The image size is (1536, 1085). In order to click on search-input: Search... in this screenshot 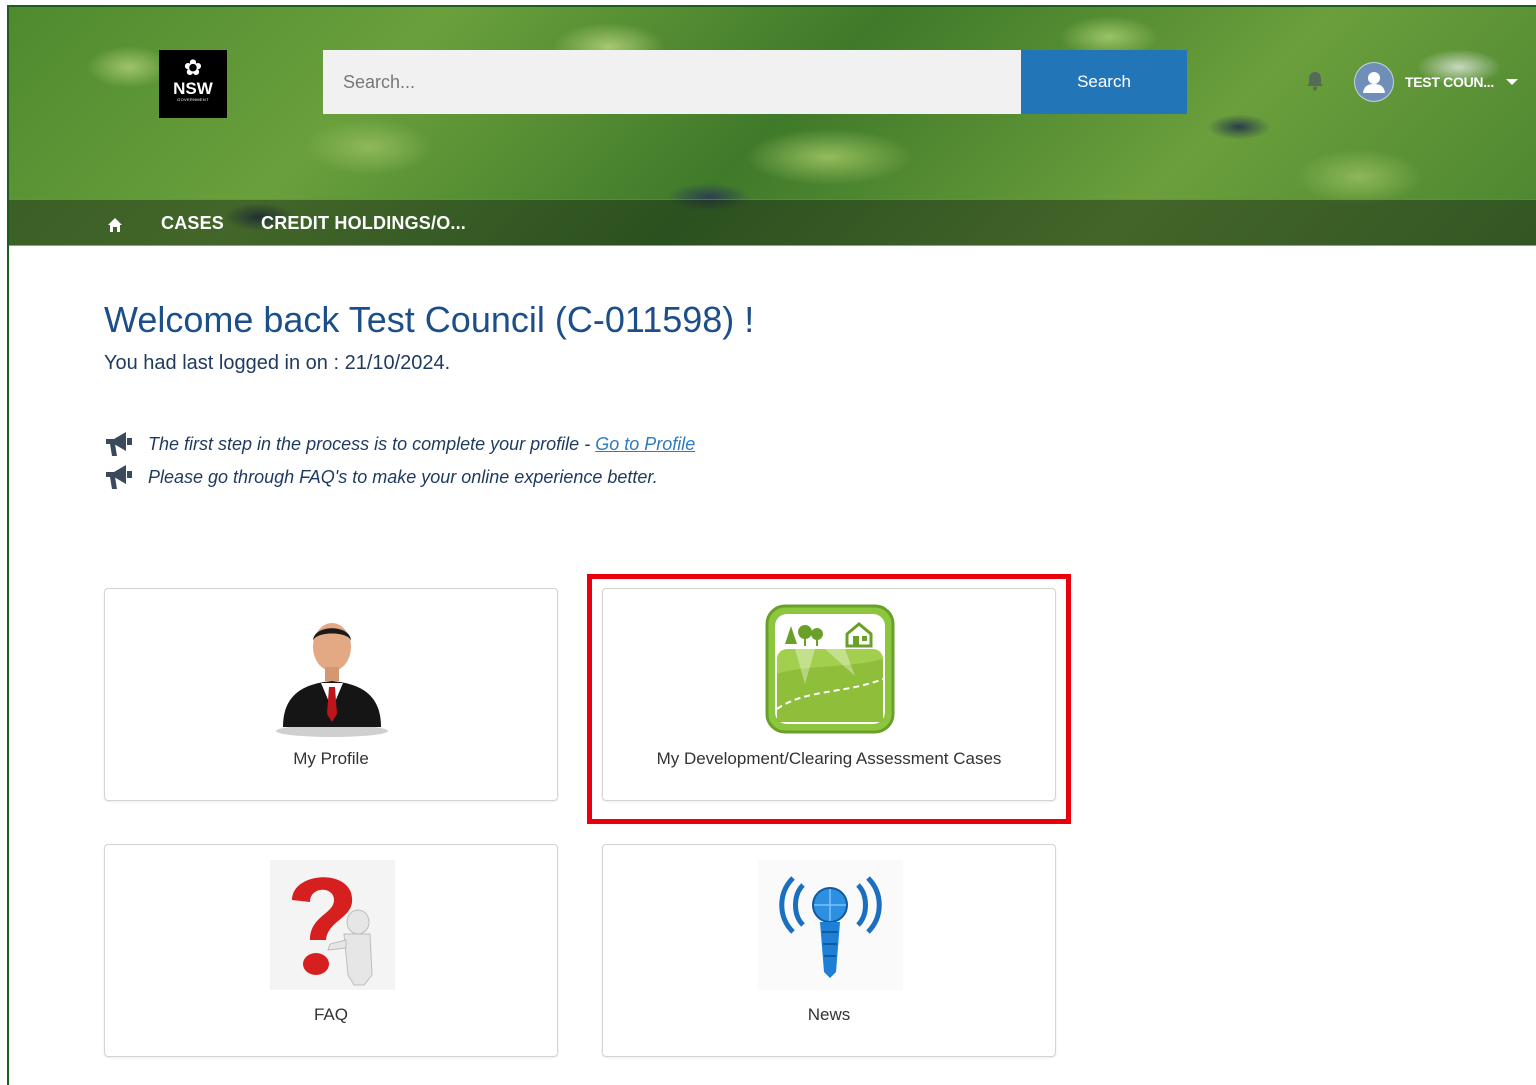, I will do `click(672, 82)`.